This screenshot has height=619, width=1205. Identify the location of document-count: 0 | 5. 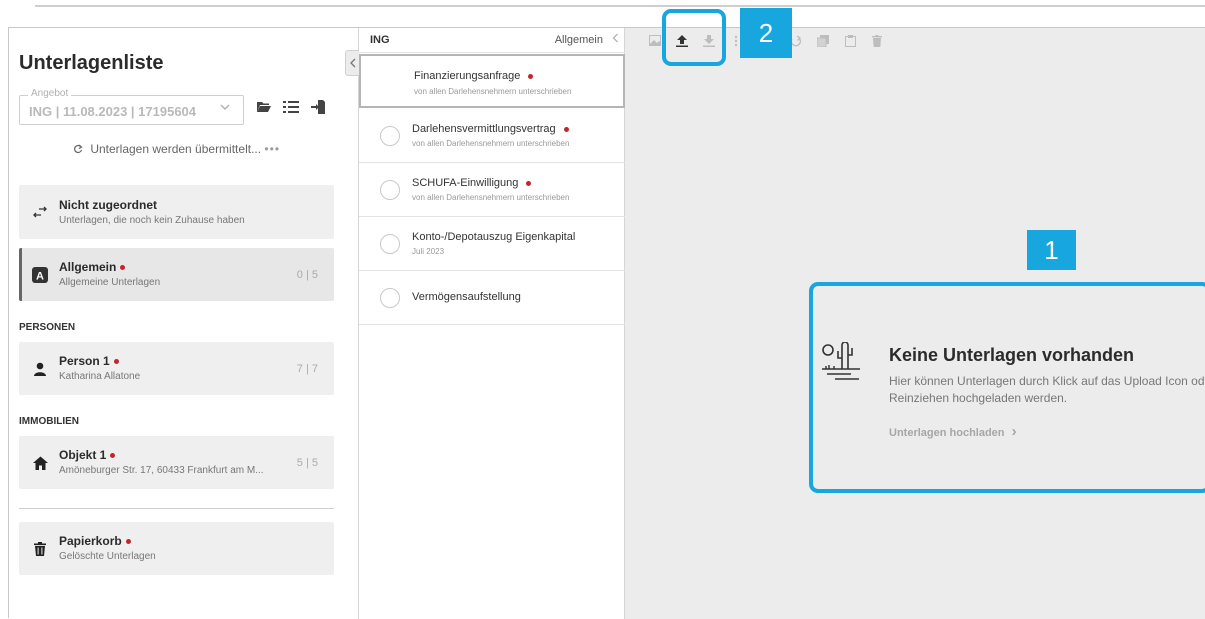
(307, 274).